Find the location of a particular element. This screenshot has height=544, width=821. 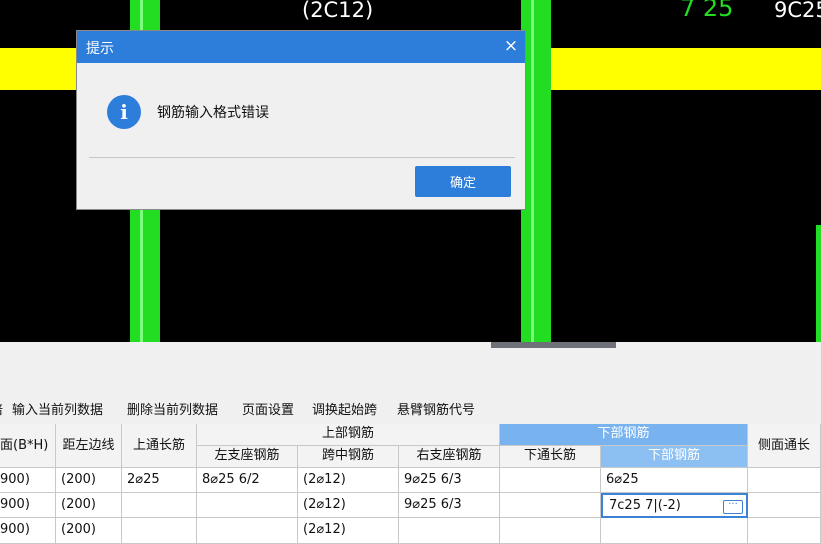

toolbar-delete-column-data: 删除当前列数据 is located at coordinates (172, 408).